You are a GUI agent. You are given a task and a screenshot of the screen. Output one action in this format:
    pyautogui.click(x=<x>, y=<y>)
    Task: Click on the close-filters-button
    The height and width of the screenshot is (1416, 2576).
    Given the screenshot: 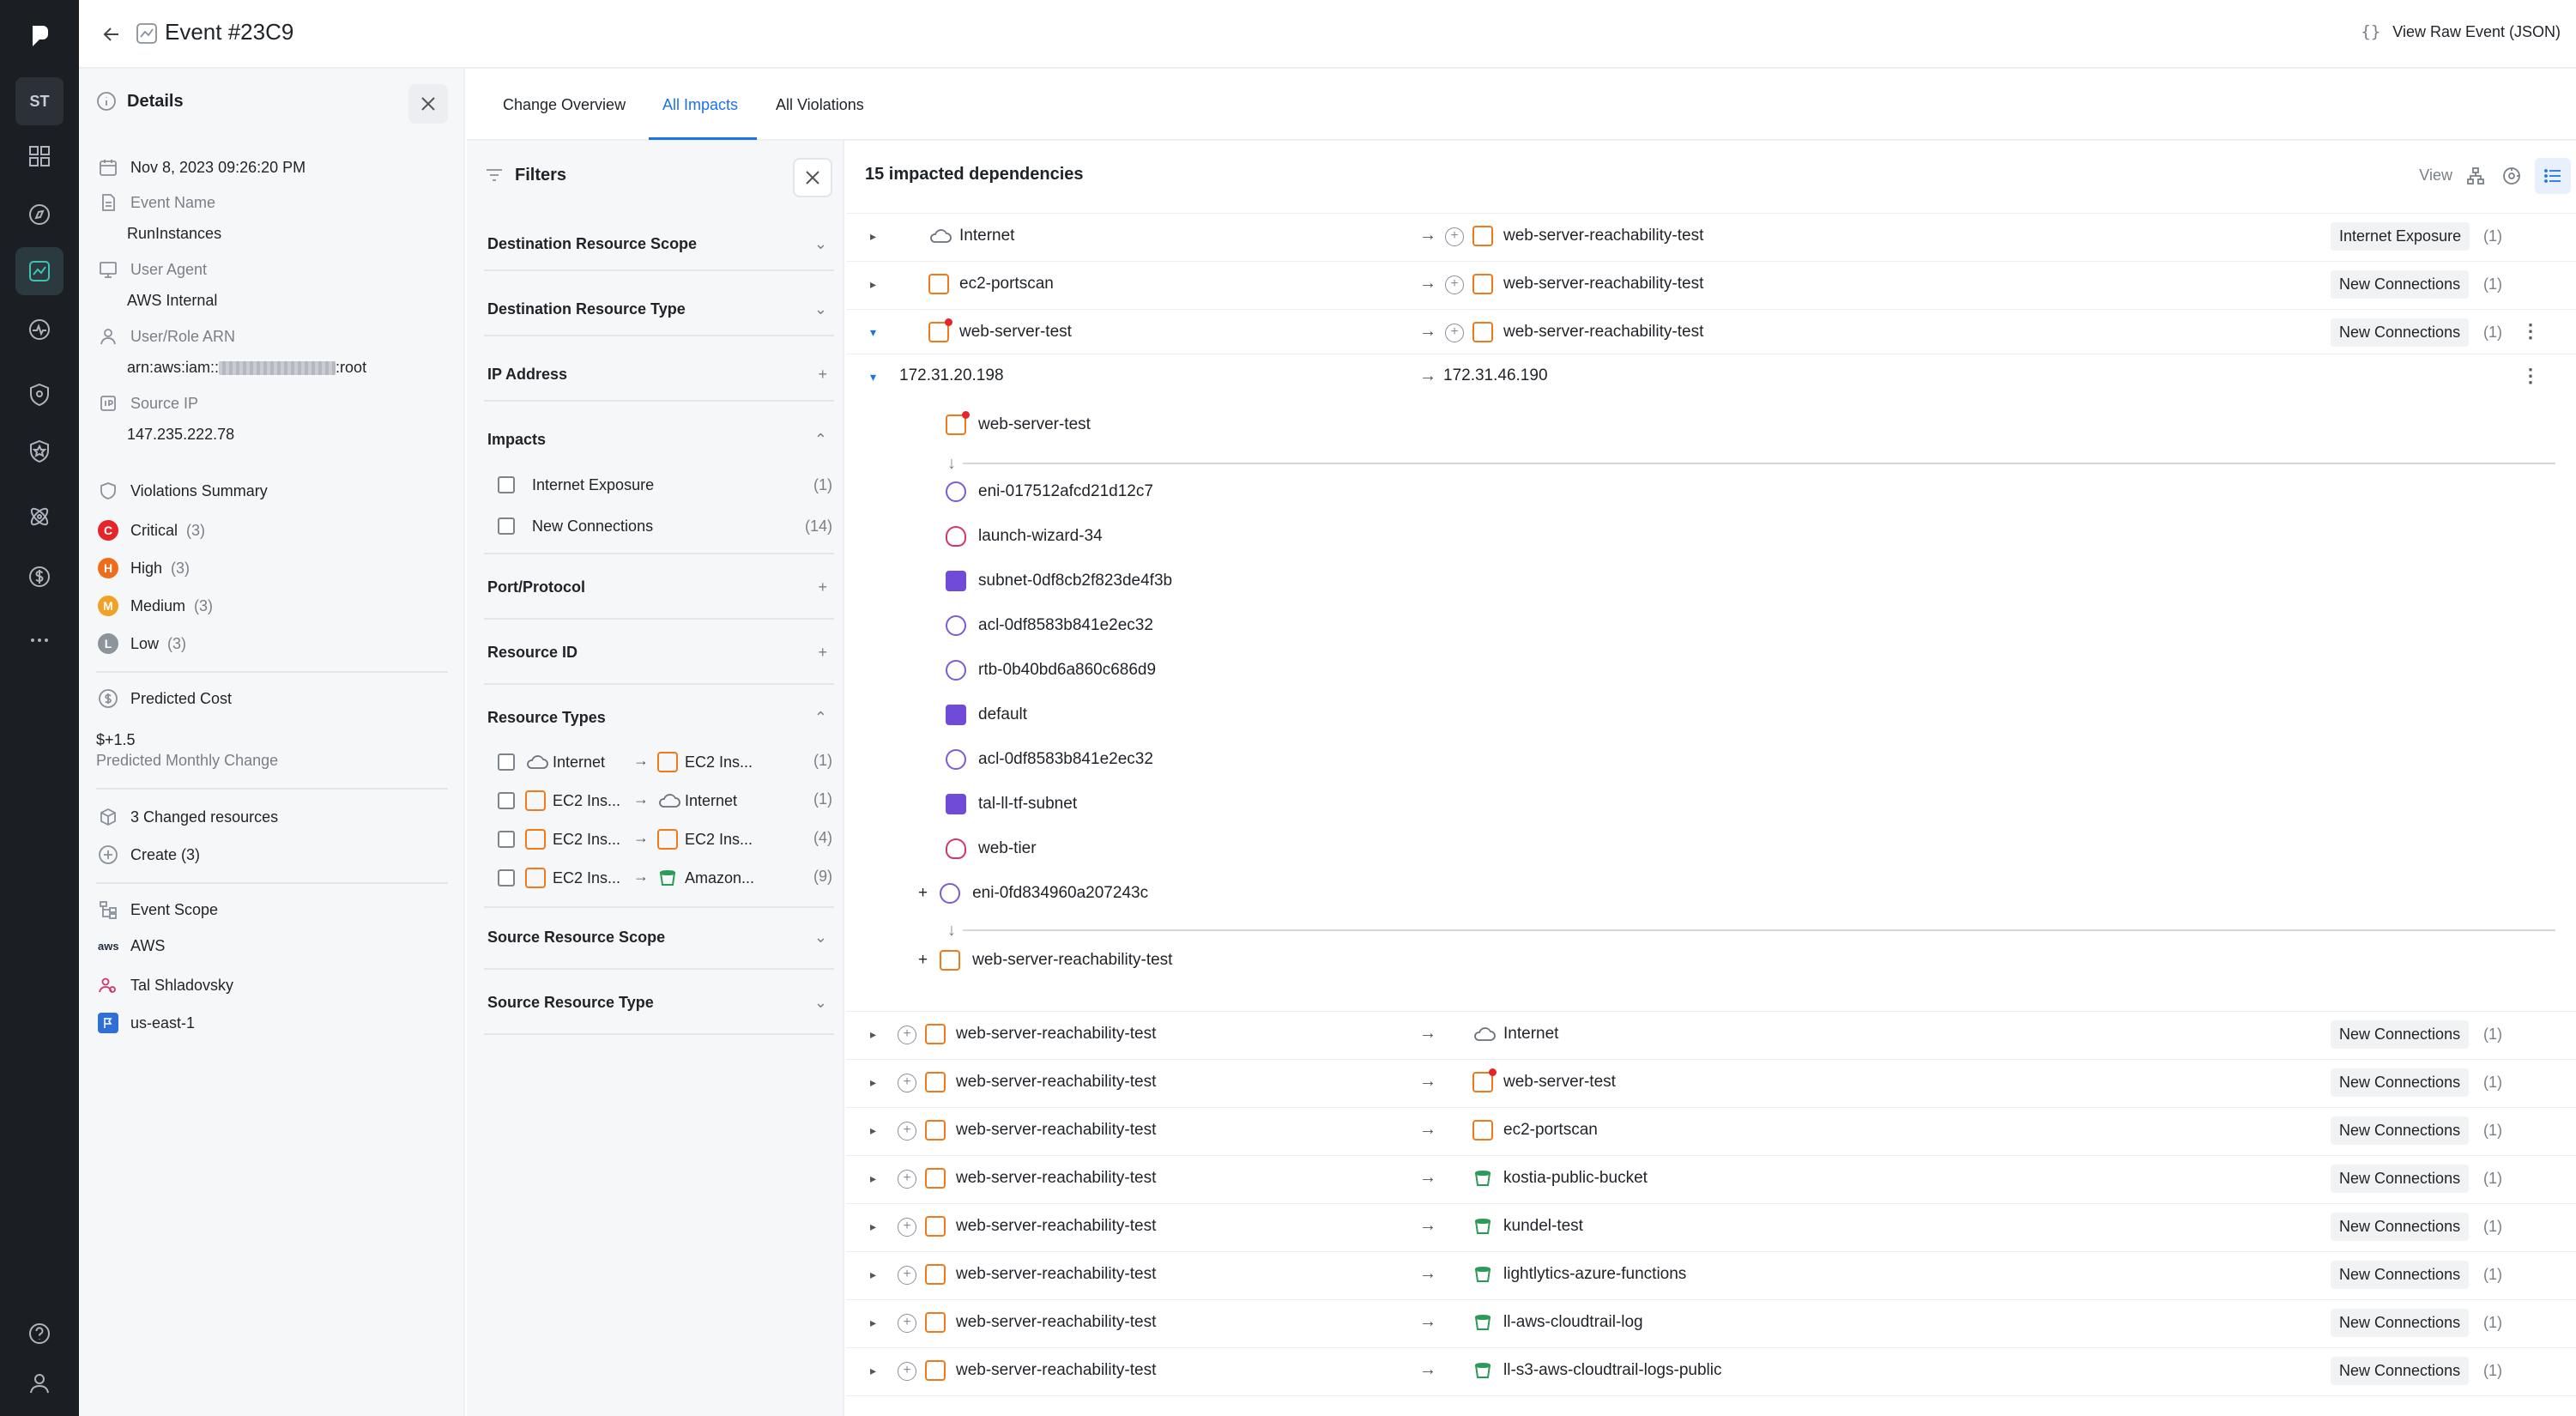 What is the action you would take?
    pyautogui.click(x=812, y=177)
    